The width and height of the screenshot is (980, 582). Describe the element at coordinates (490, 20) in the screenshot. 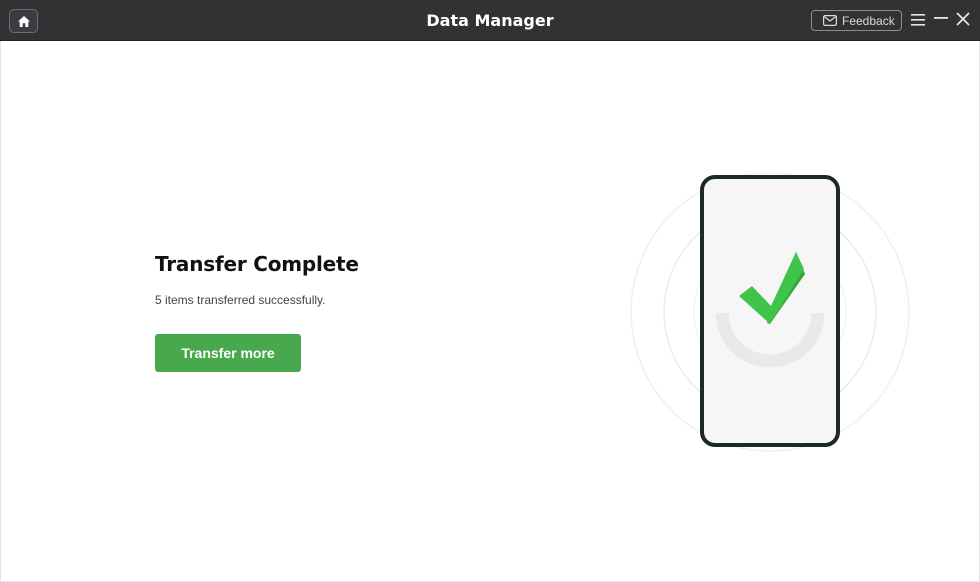

I see `title-bar: Data Manager Feedback` at that location.